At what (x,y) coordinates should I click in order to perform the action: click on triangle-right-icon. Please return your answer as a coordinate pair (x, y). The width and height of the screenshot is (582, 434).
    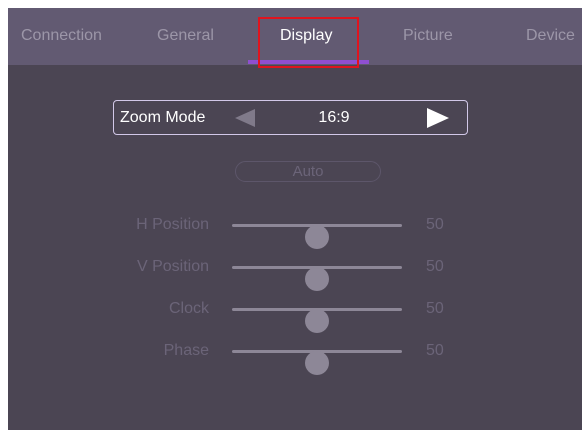
    Looking at the image, I should click on (438, 118).